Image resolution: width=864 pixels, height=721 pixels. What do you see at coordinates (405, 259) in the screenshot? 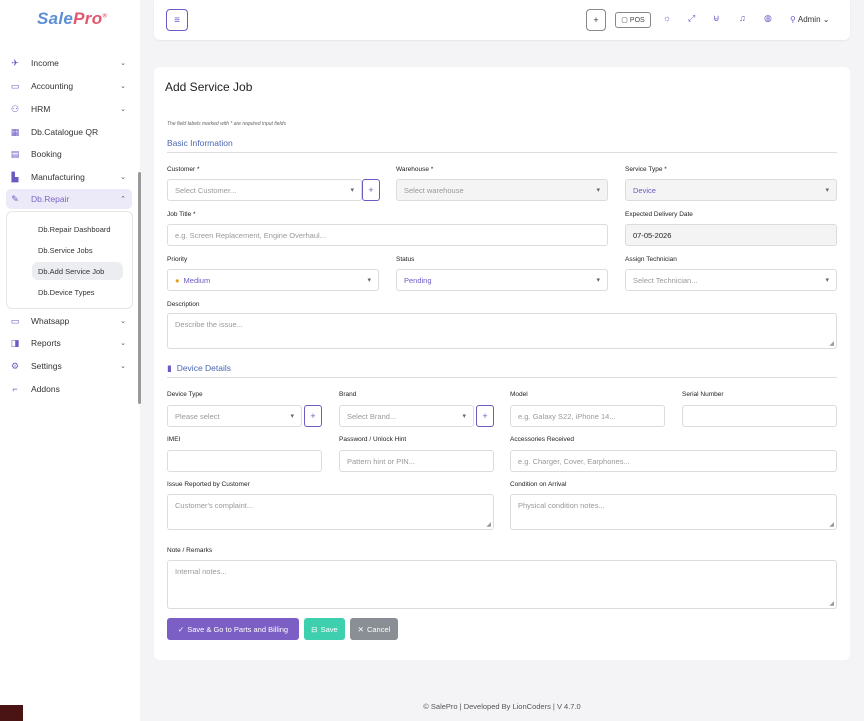
I see `status-label: Status` at bounding box center [405, 259].